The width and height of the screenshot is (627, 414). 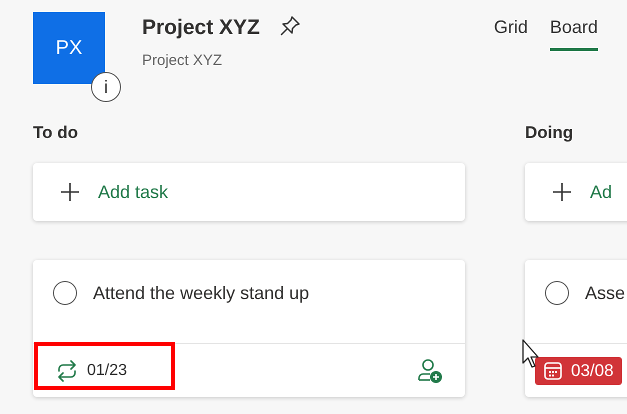 I want to click on repeat-icon, so click(x=67, y=371).